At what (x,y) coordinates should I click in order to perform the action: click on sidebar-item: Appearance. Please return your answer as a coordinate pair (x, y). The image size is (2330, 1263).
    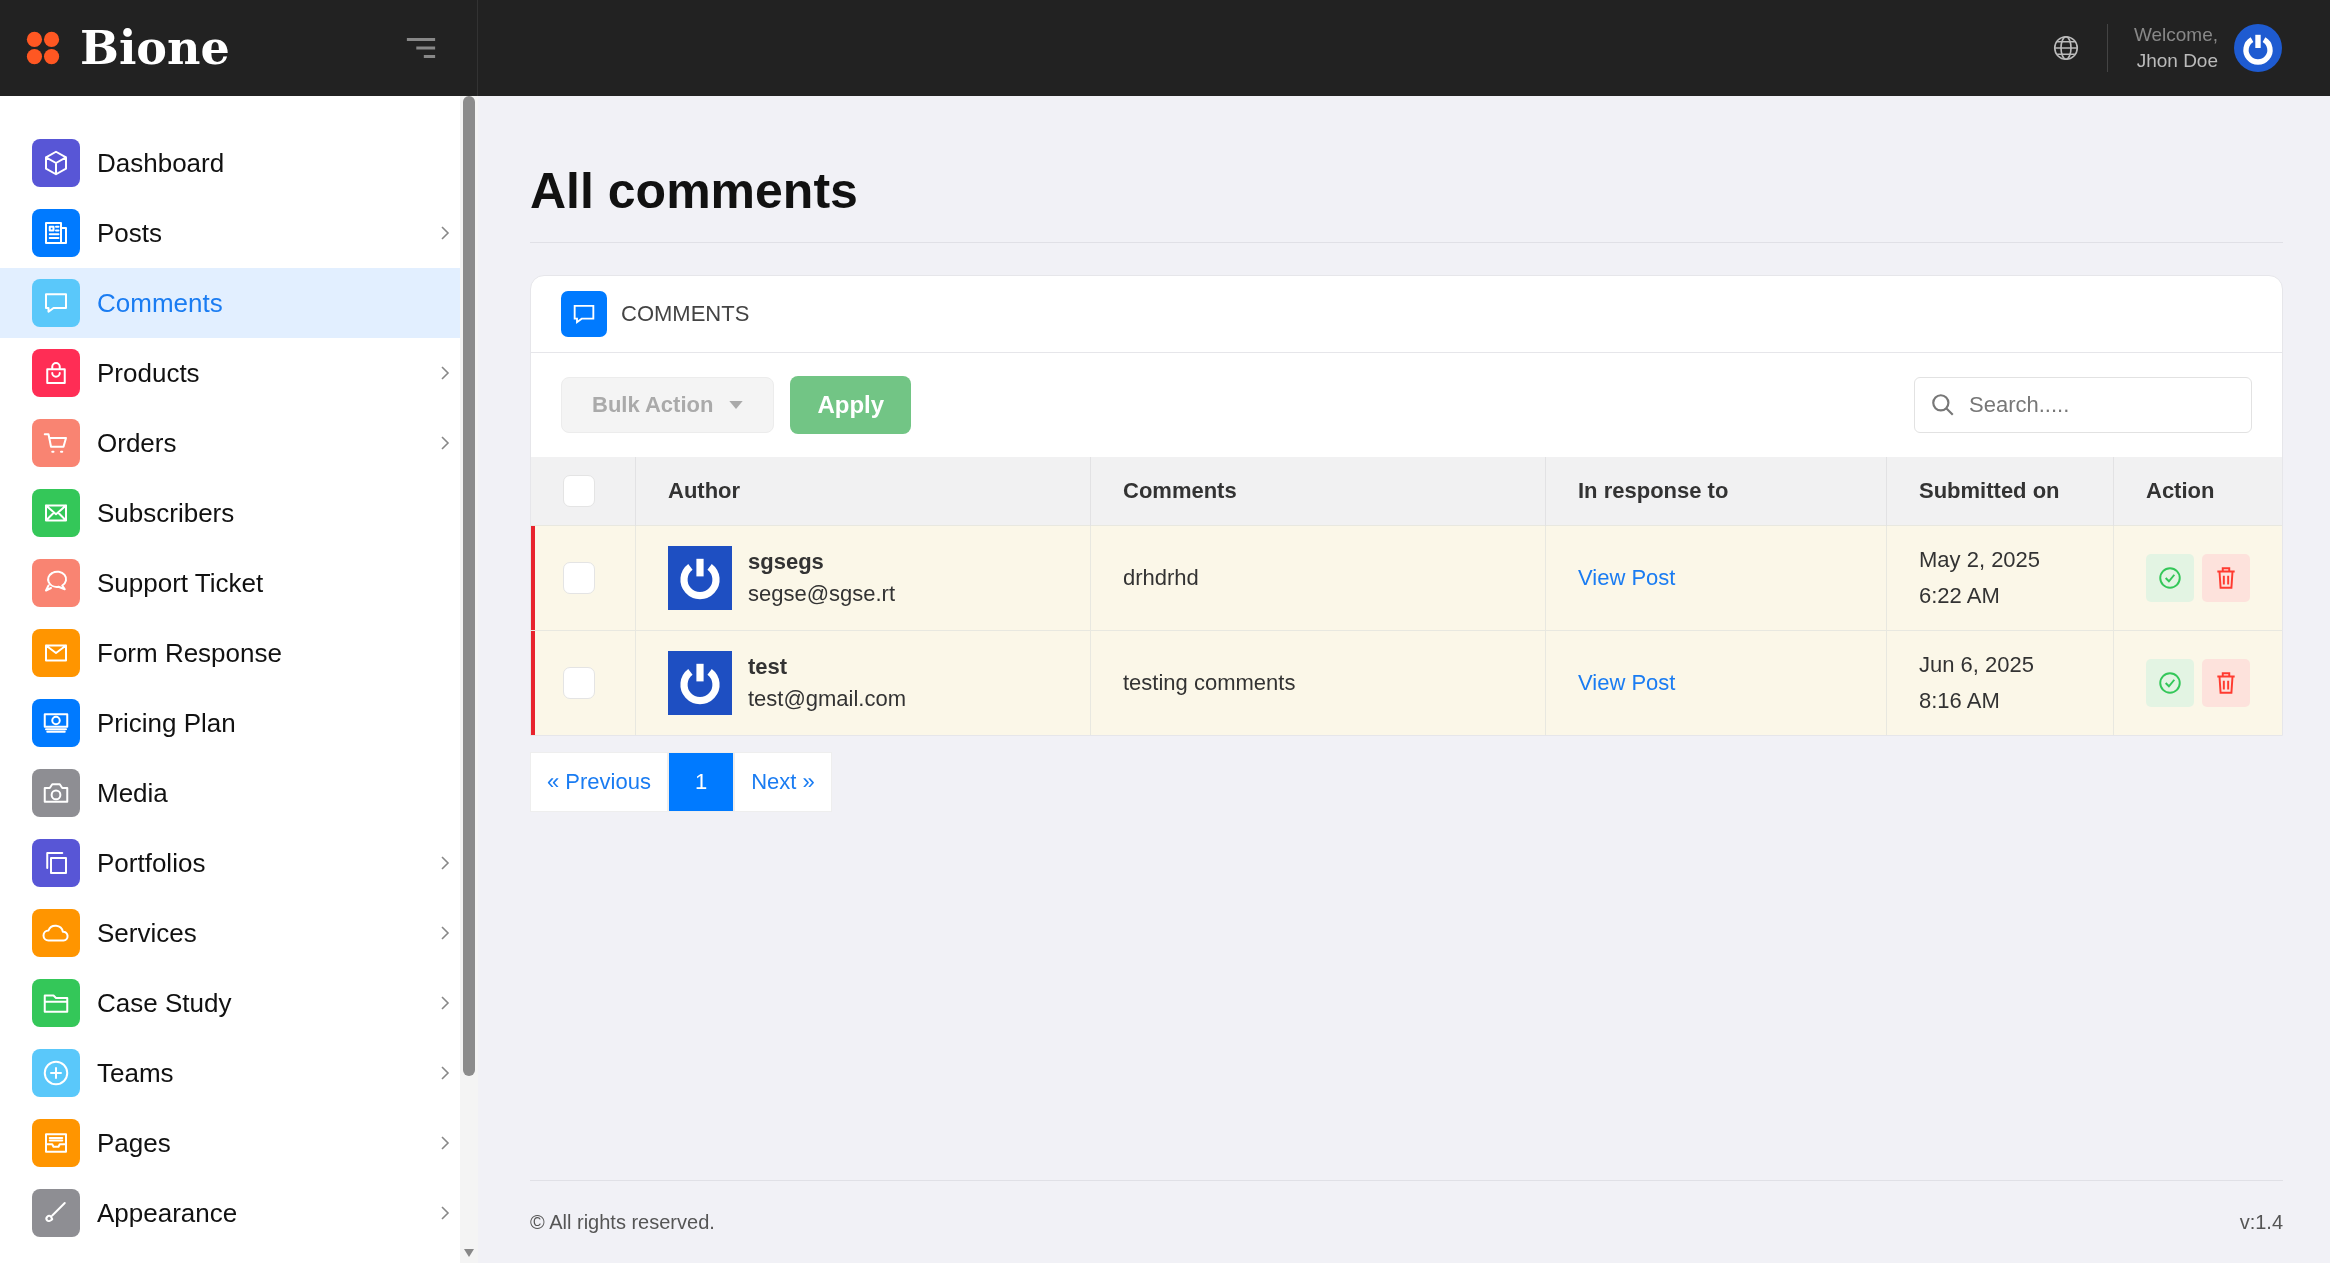
    Looking at the image, I should click on (230, 1213).